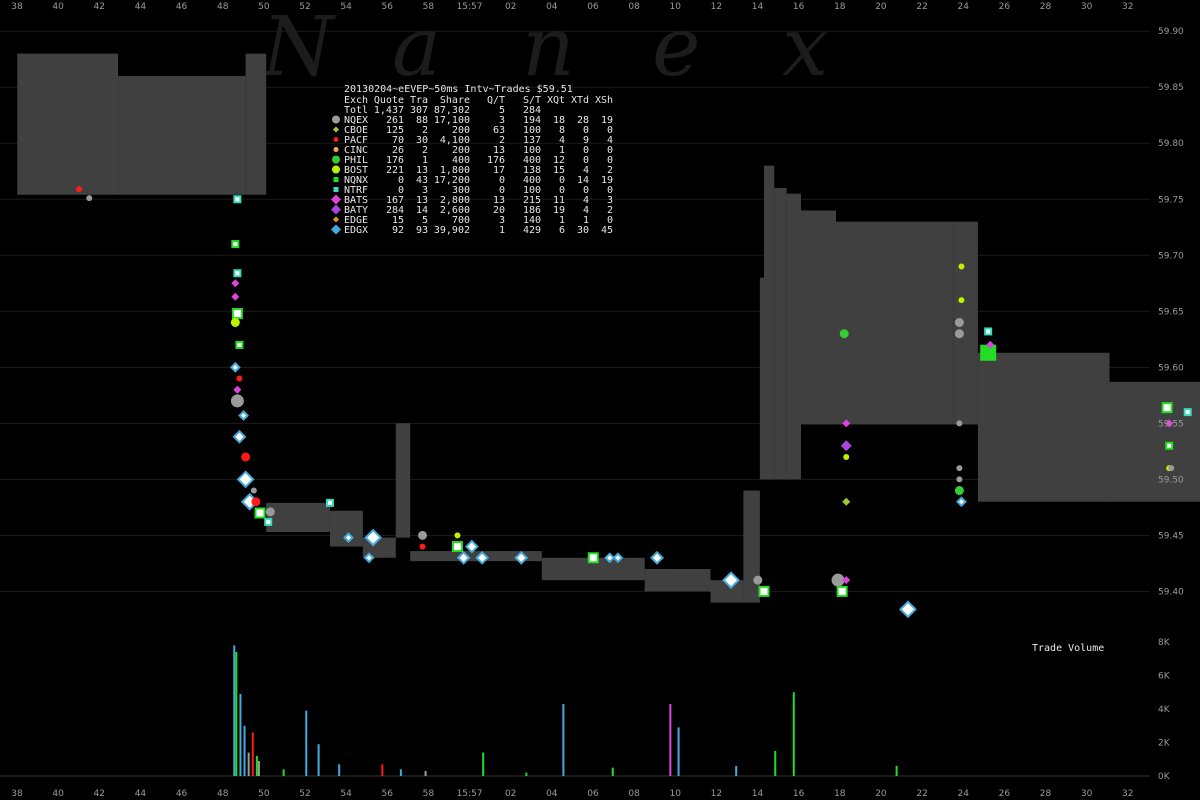 Image resolution: width=1200 pixels, height=800 pixels. I want to click on legend-header-cell: XQt, so click(556, 100).